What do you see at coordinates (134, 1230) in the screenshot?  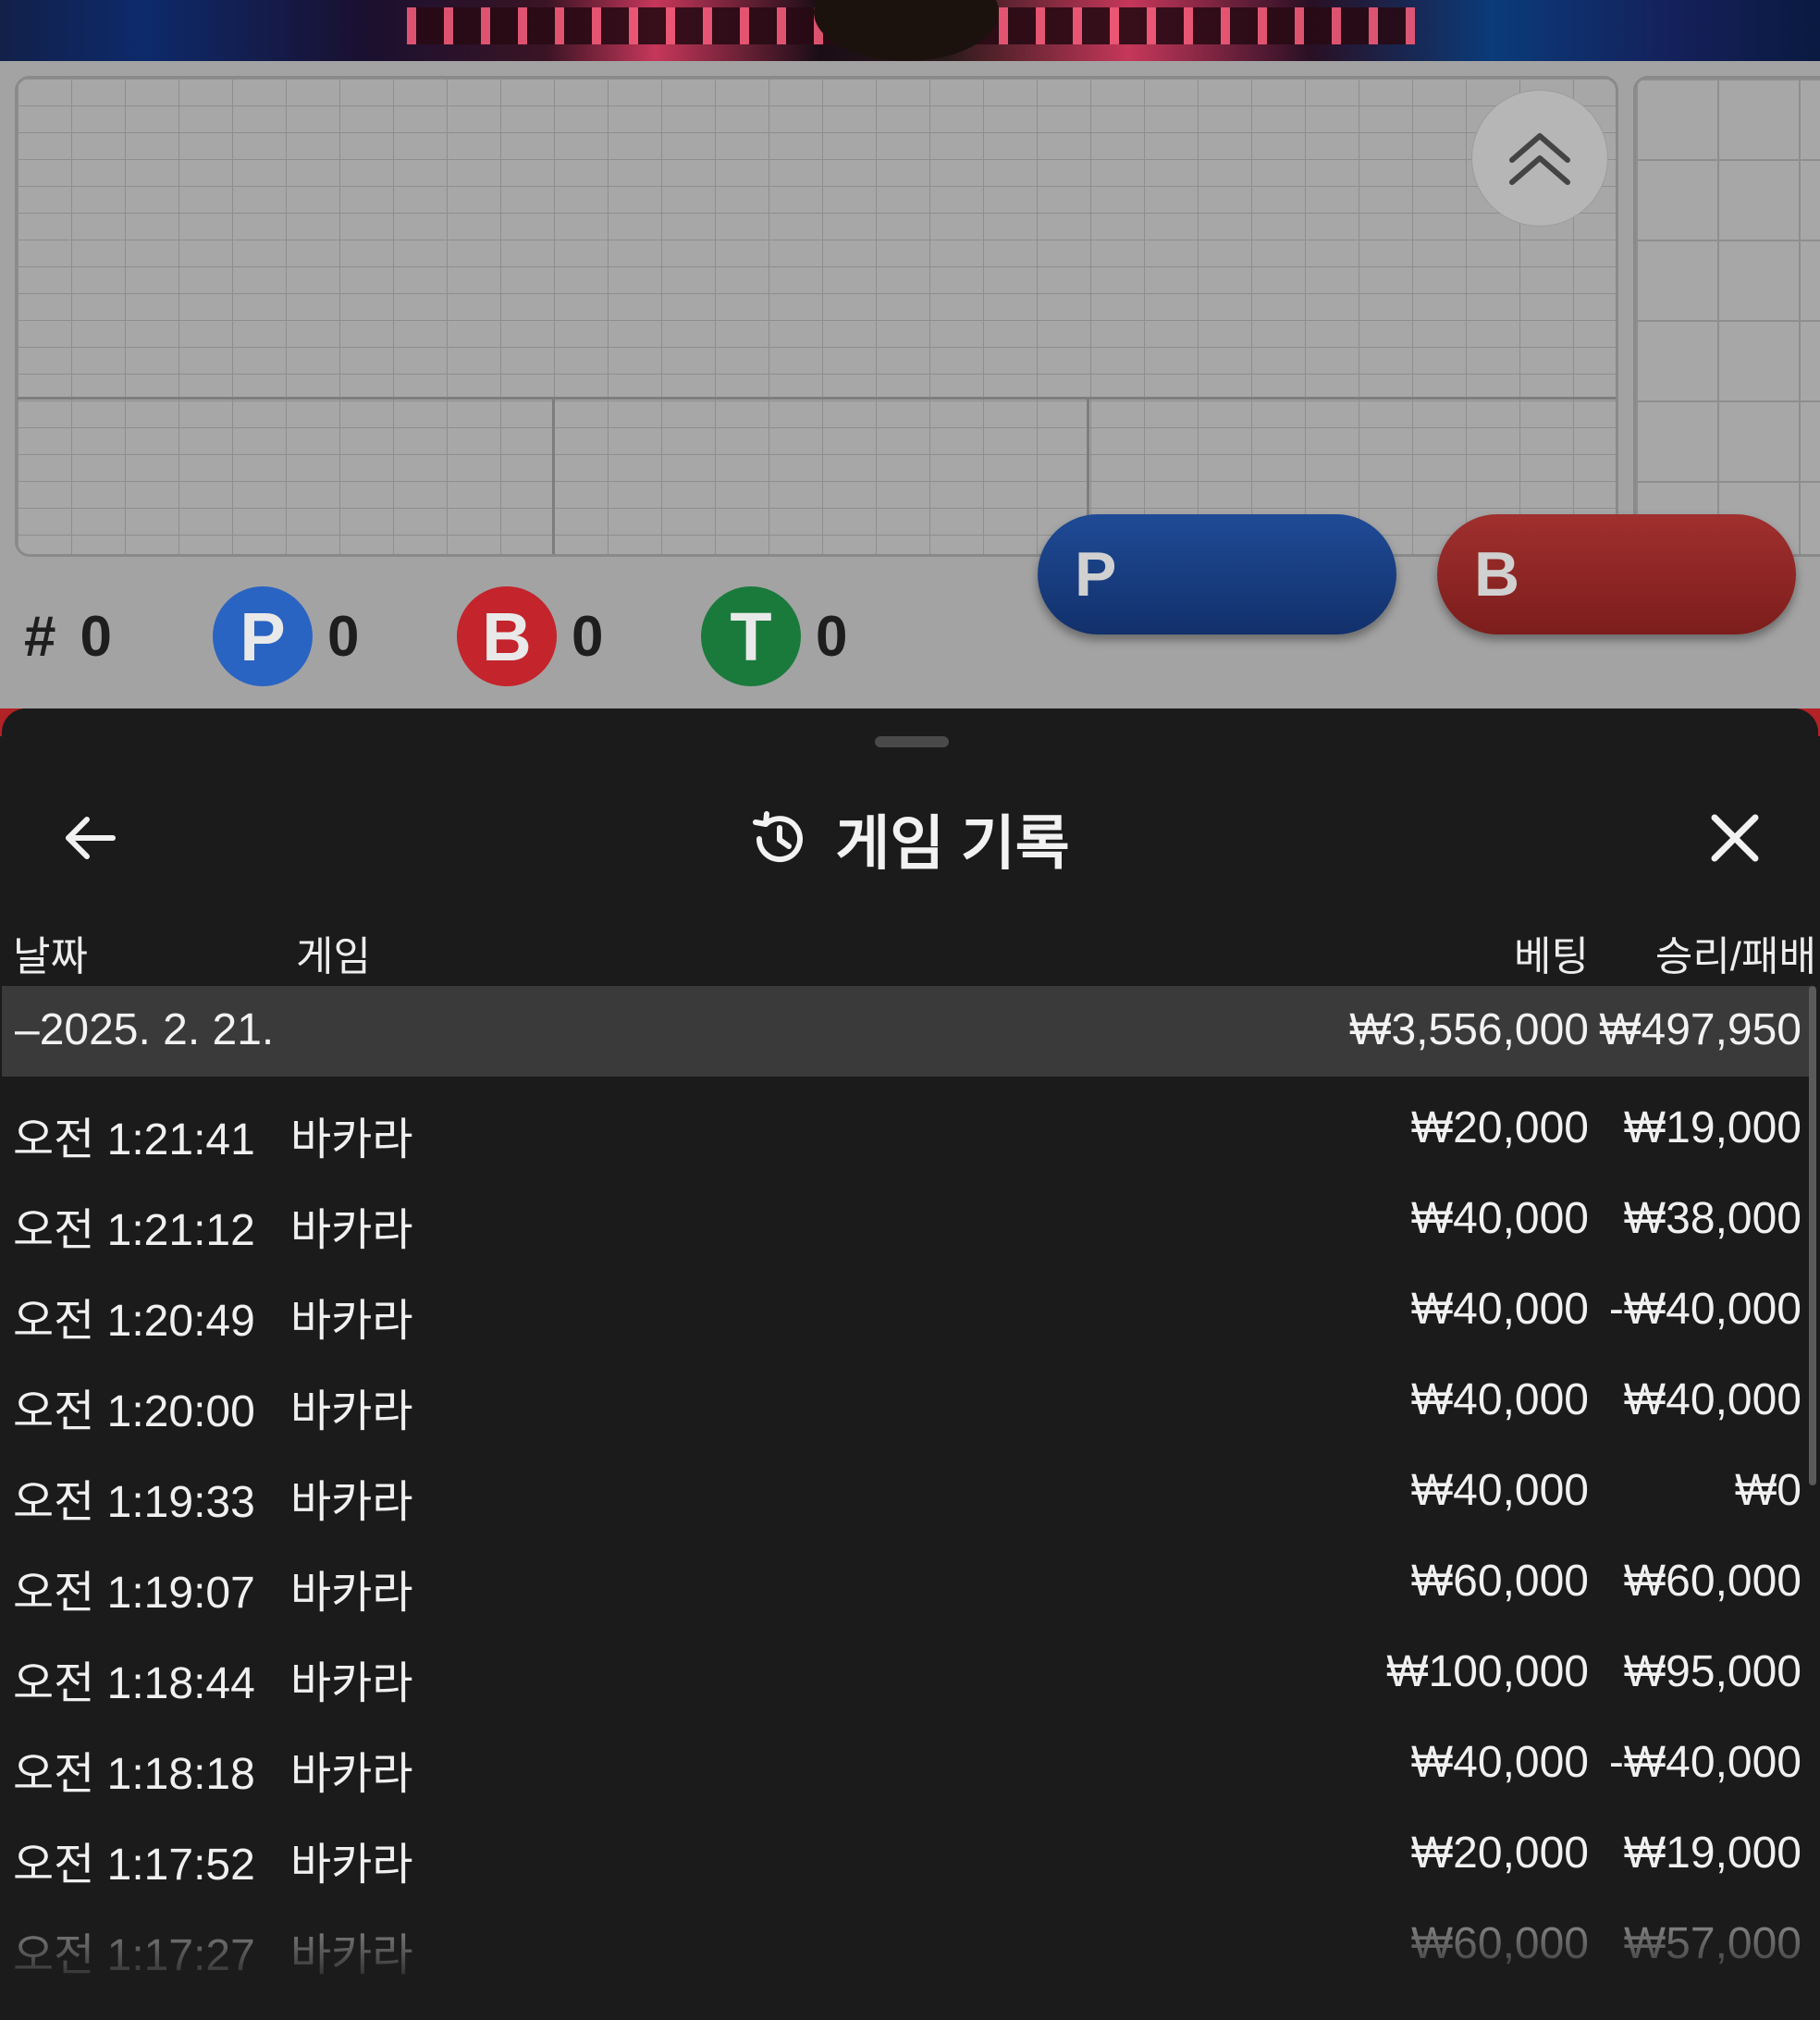 I see `row-time: 오전 1:21:12` at bounding box center [134, 1230].